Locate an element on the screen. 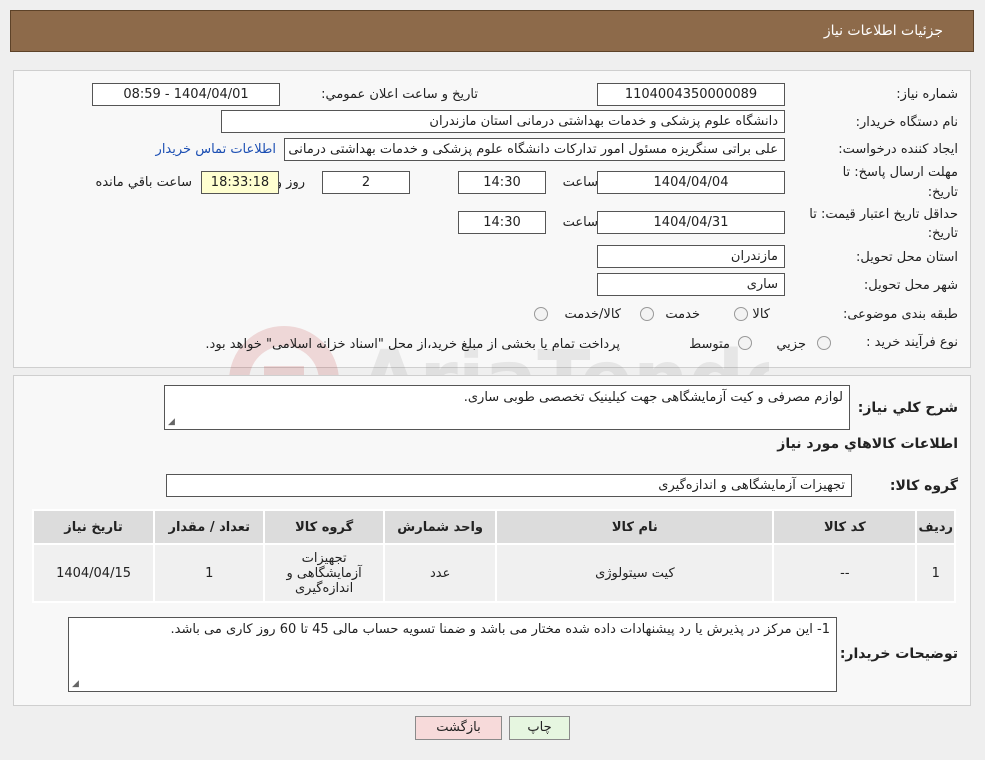 Image resolution: width=985 pixels, height=760 pixels. cell-item-name: کیت سیتولوژی is located at coordinates (635, 573).